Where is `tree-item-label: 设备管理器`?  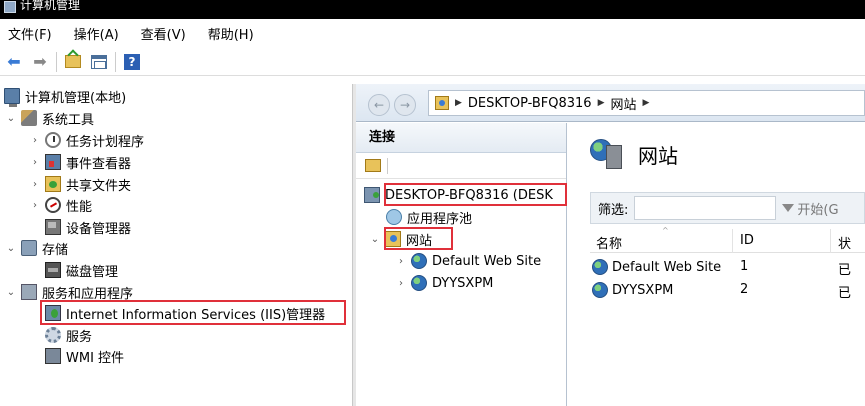 tree-item-label: 设备管理器 is located at coordinates (99, 229).